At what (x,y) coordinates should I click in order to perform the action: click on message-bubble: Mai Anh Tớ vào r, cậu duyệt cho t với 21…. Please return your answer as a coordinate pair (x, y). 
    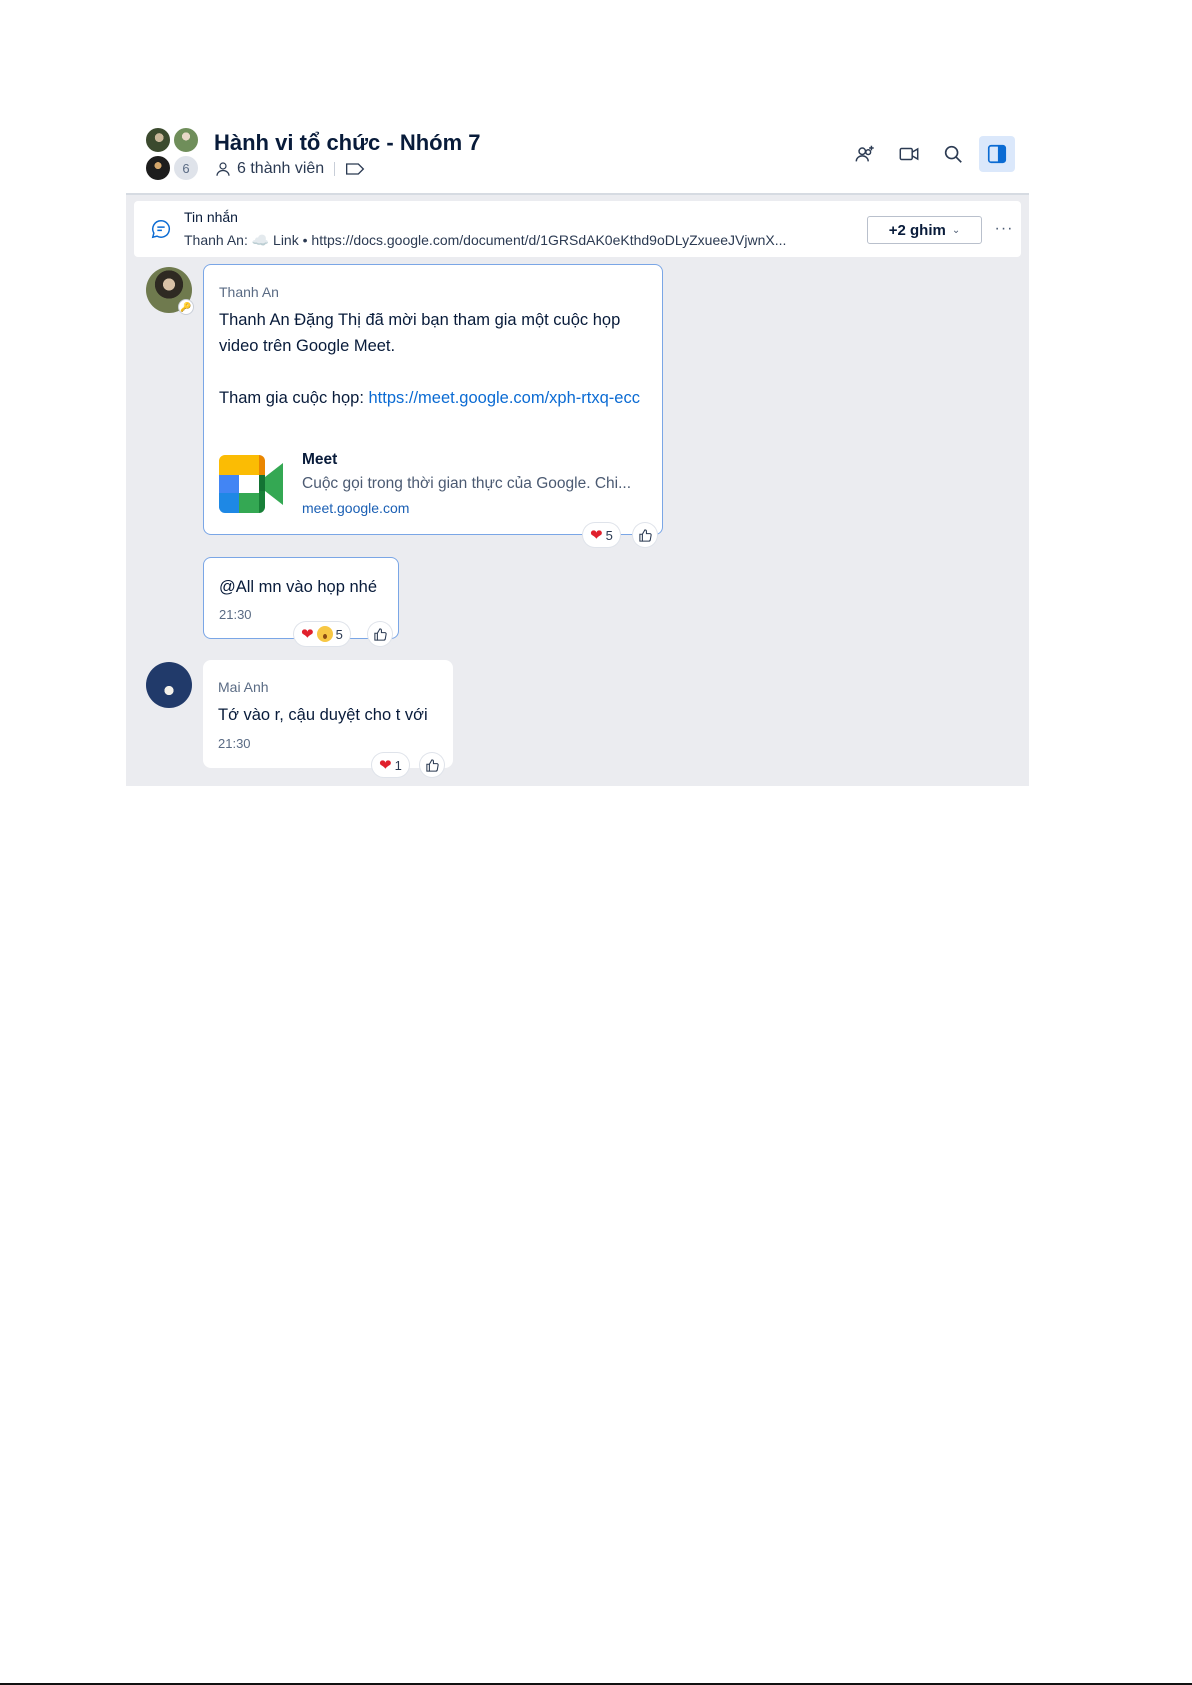
    Looking at the image, I should click on (328, 714).